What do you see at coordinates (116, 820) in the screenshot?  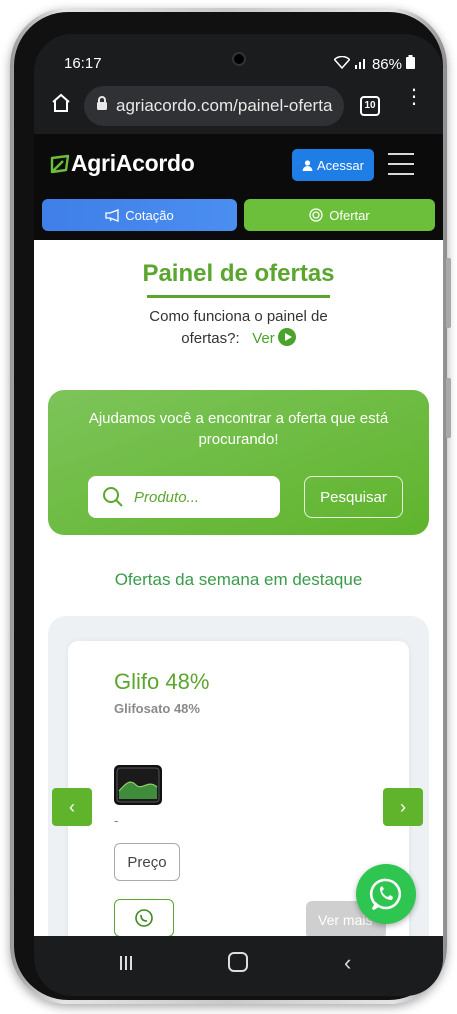 I see `offer-detail: -` at bounding box center [116, 820].